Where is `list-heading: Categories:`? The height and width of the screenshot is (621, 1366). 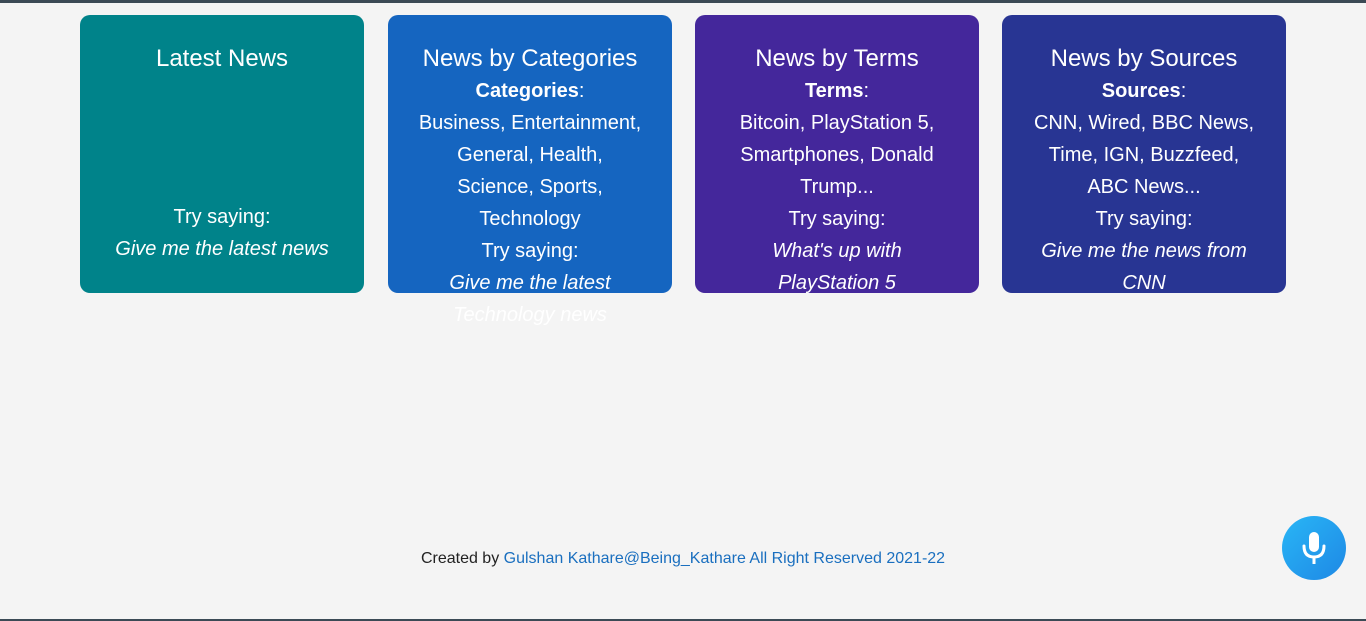 list-heading: Categories: is located at coordinates (530, 91).